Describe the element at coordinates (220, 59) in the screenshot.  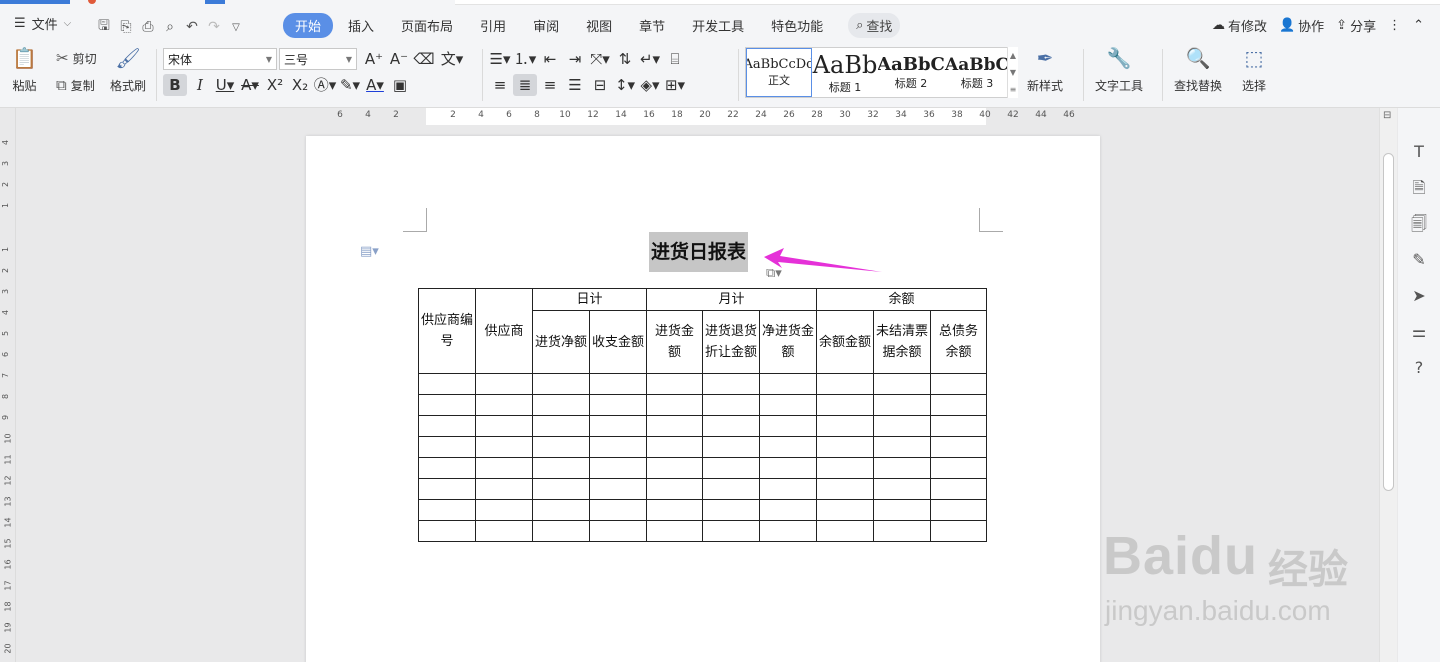
I see `font-name-select: 宋体 ▼` at that location.